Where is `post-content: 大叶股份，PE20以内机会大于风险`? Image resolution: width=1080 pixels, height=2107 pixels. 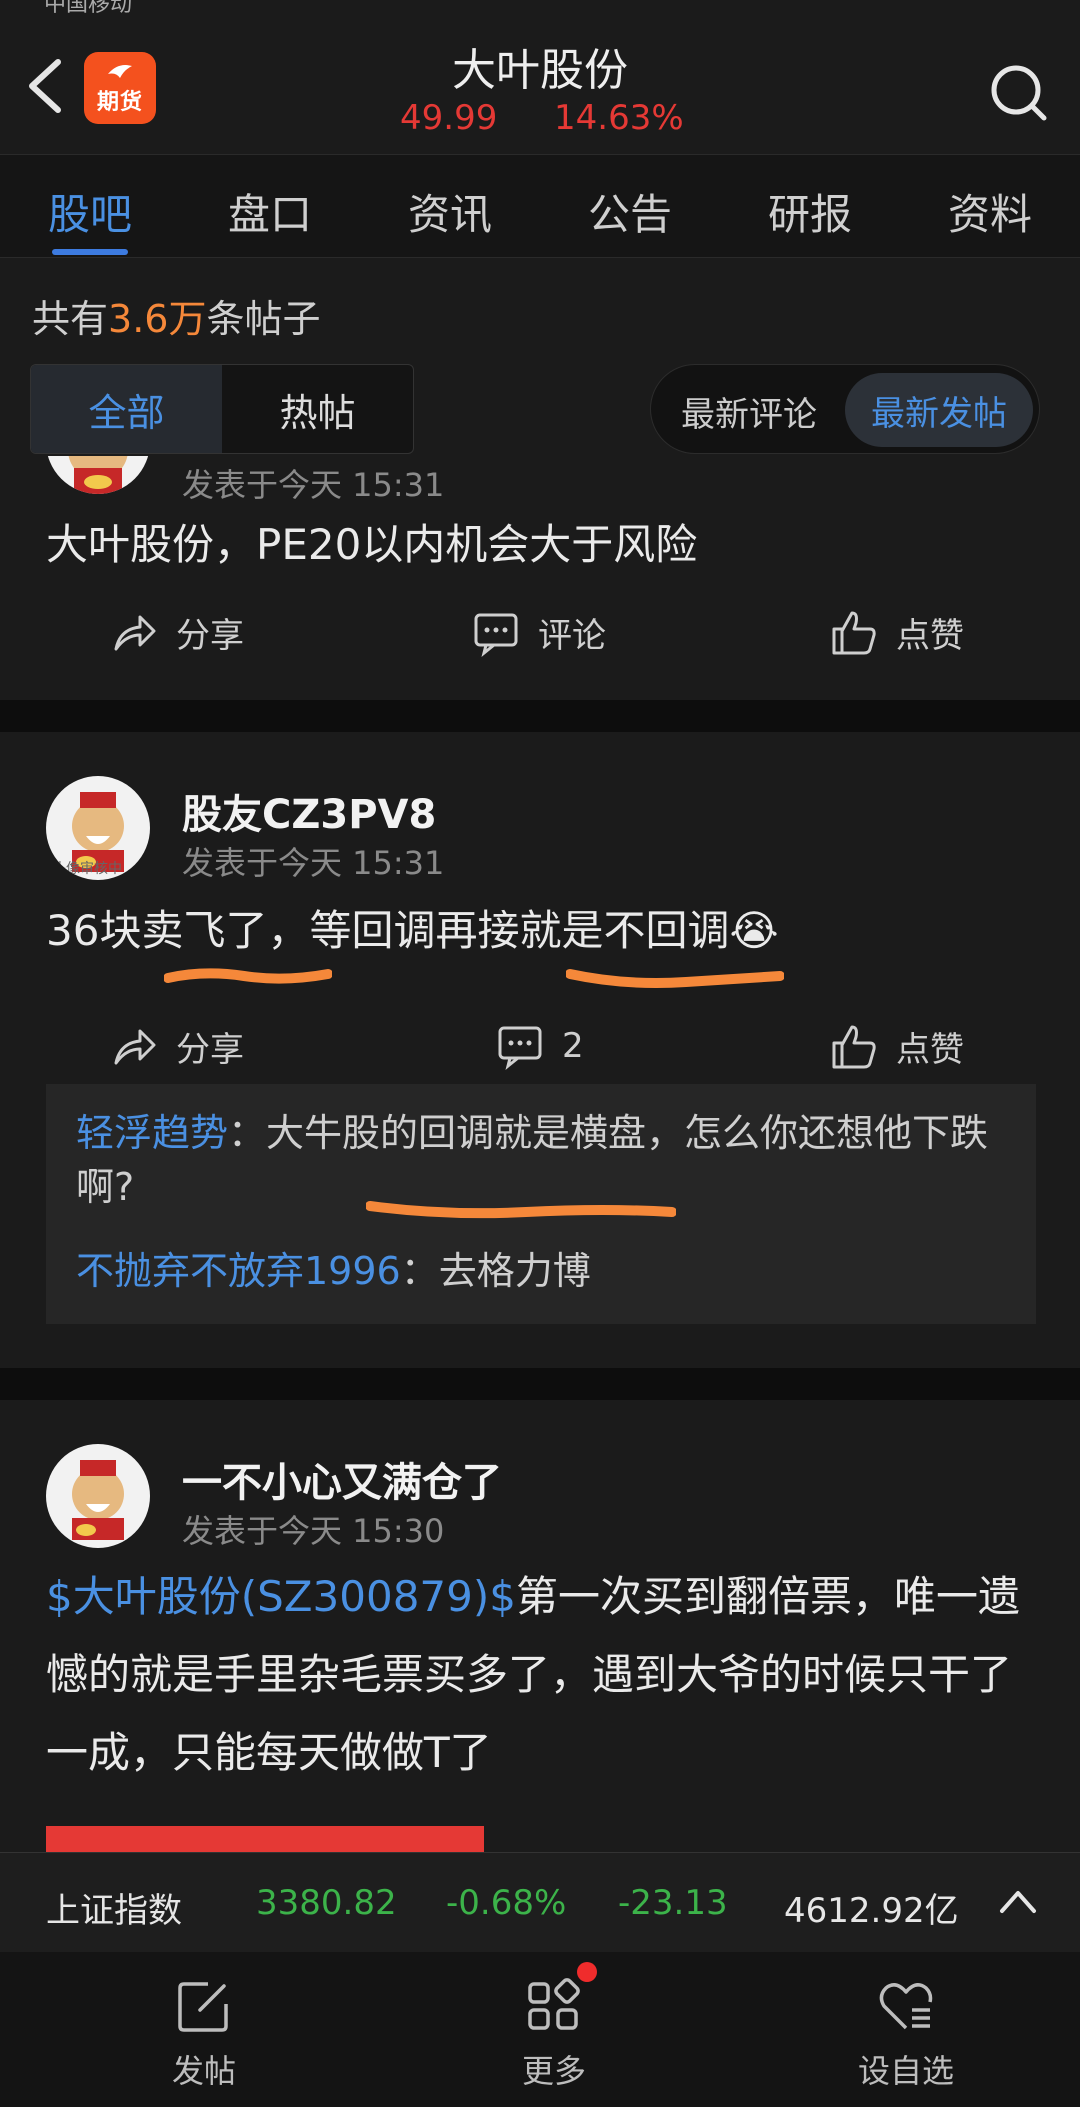 post-content: 大叶股份，PE20以内机会大于风险 is located at coordinates (541, 545).